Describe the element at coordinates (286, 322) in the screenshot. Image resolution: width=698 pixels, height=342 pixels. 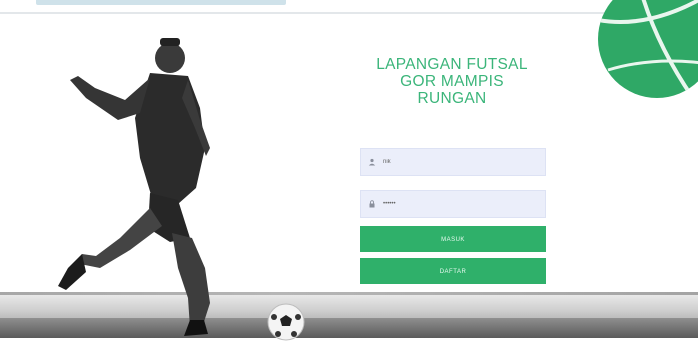
I see `soccer-ball-icon` at that location.